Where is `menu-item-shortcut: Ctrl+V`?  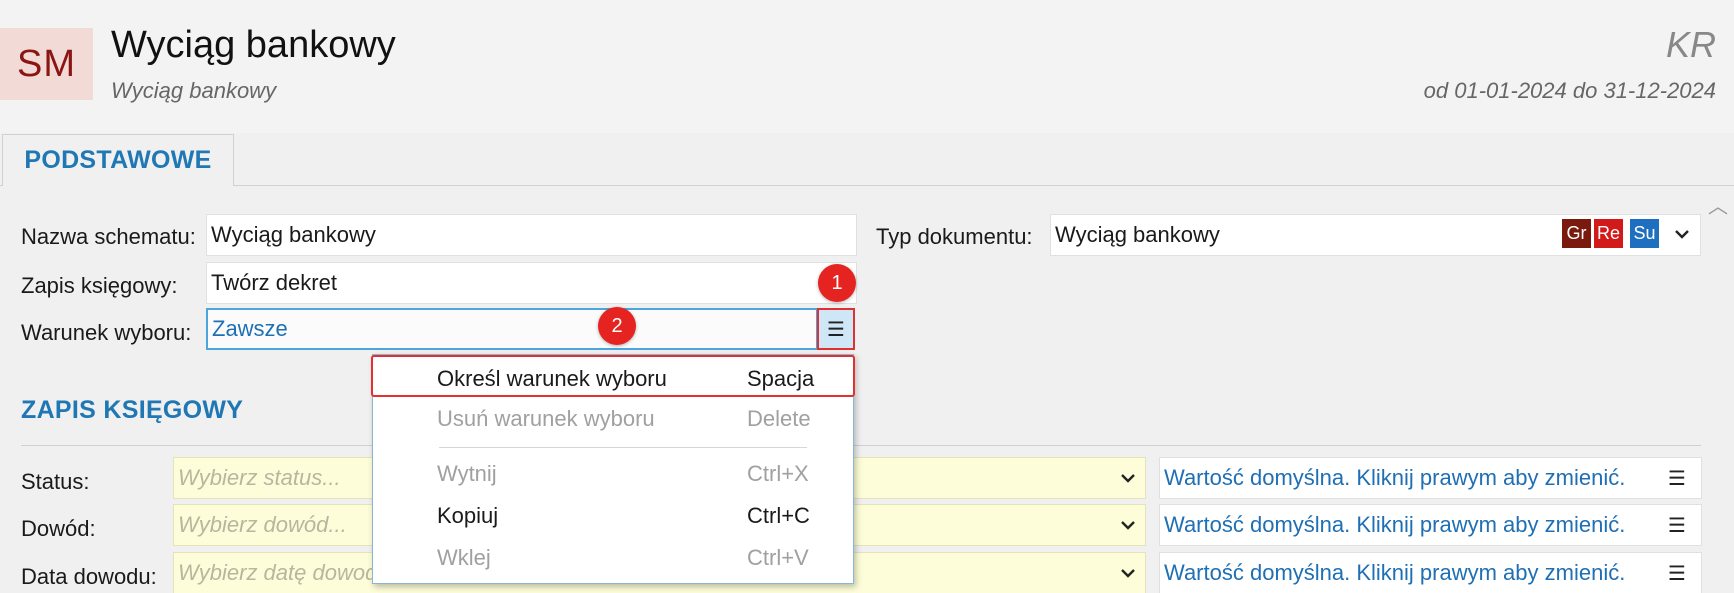
menu-item-shortcut: Ctrl+V is located at coordinates (778, 557).